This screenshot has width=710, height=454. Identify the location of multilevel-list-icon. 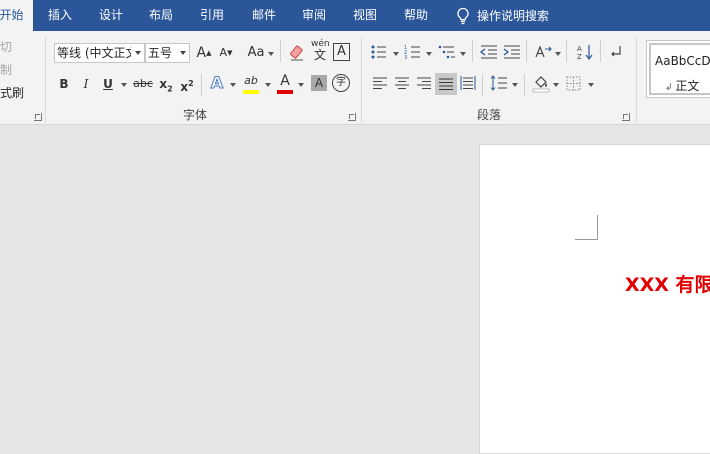
(447, 52).